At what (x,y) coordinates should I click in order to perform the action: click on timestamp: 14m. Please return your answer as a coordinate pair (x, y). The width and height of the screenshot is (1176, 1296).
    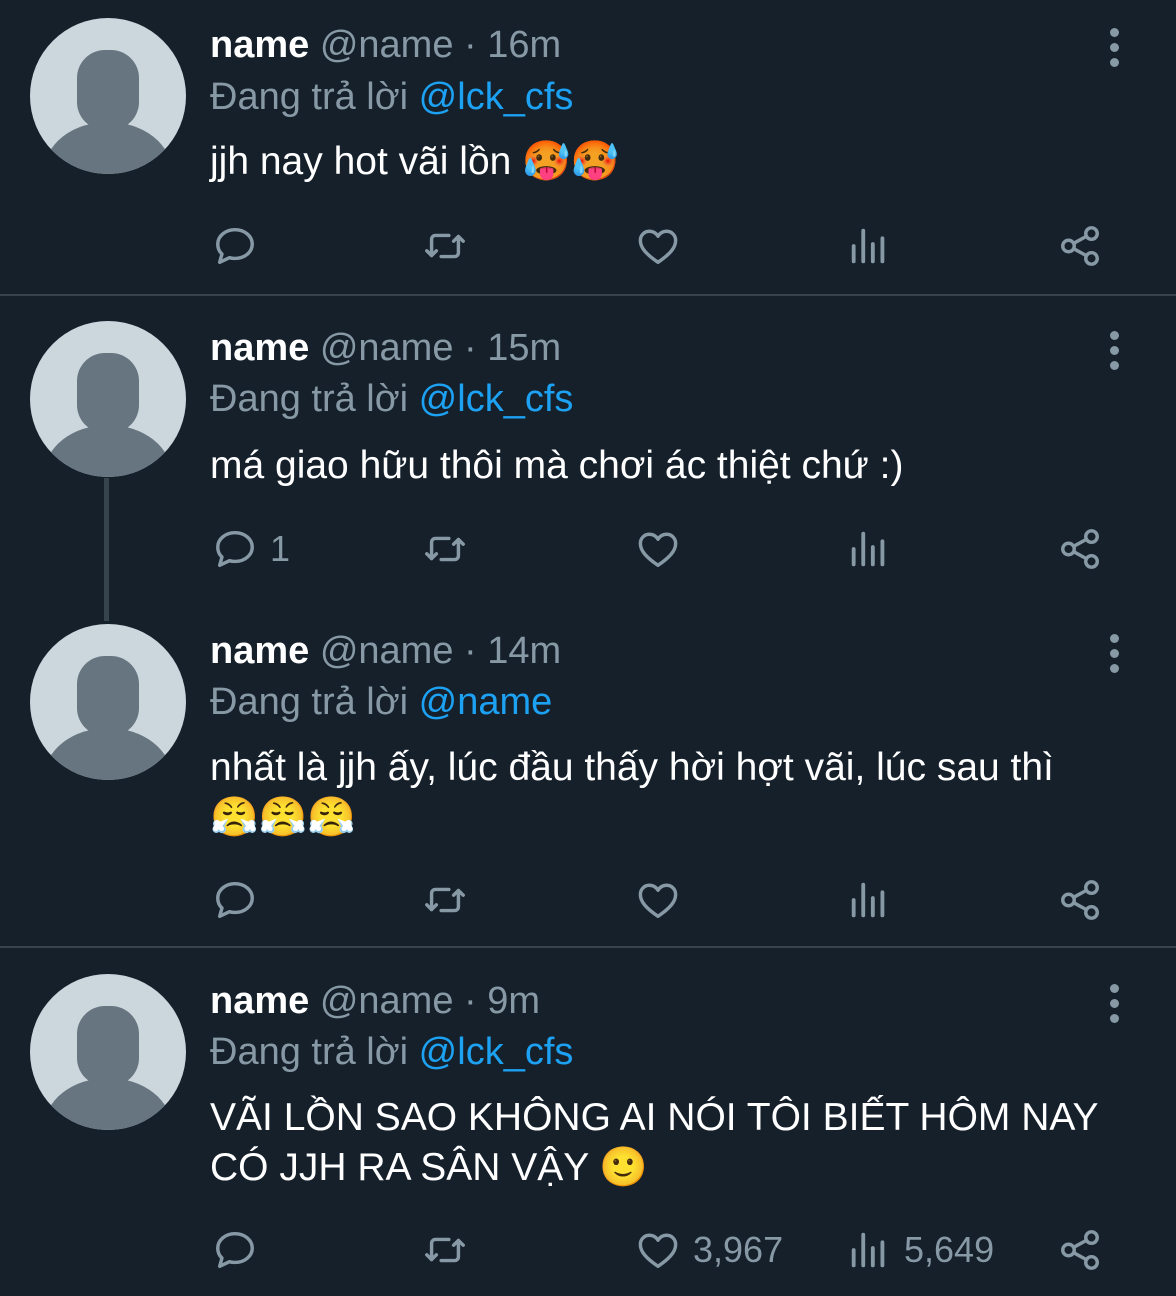
    Looking at the image, I should click on (524, 651).